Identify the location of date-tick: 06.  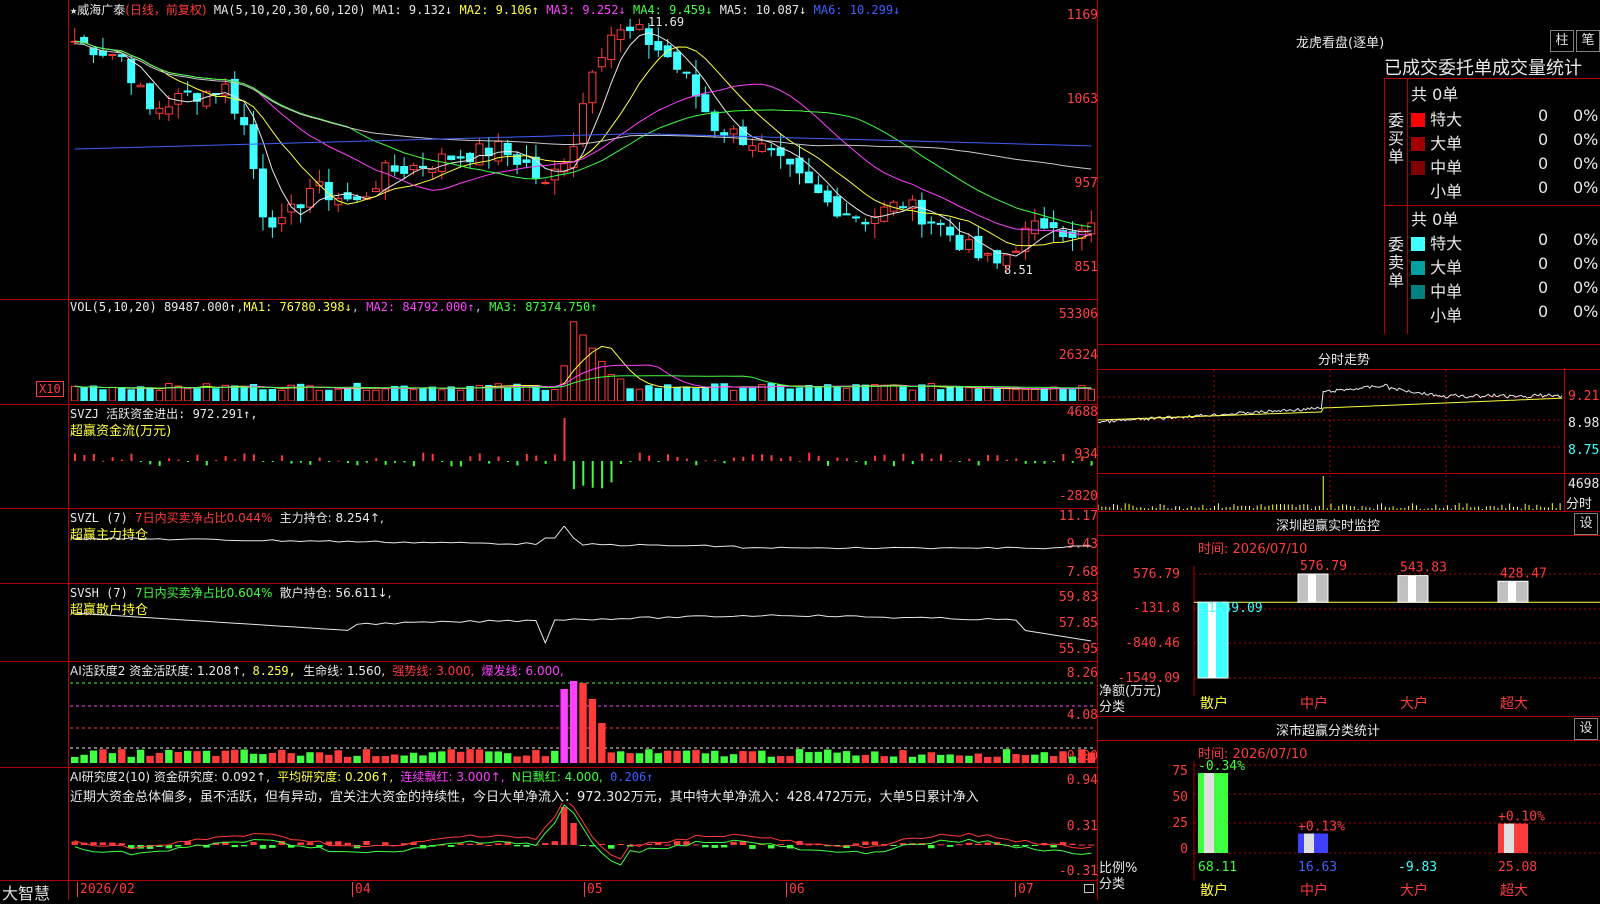
(795, 889).